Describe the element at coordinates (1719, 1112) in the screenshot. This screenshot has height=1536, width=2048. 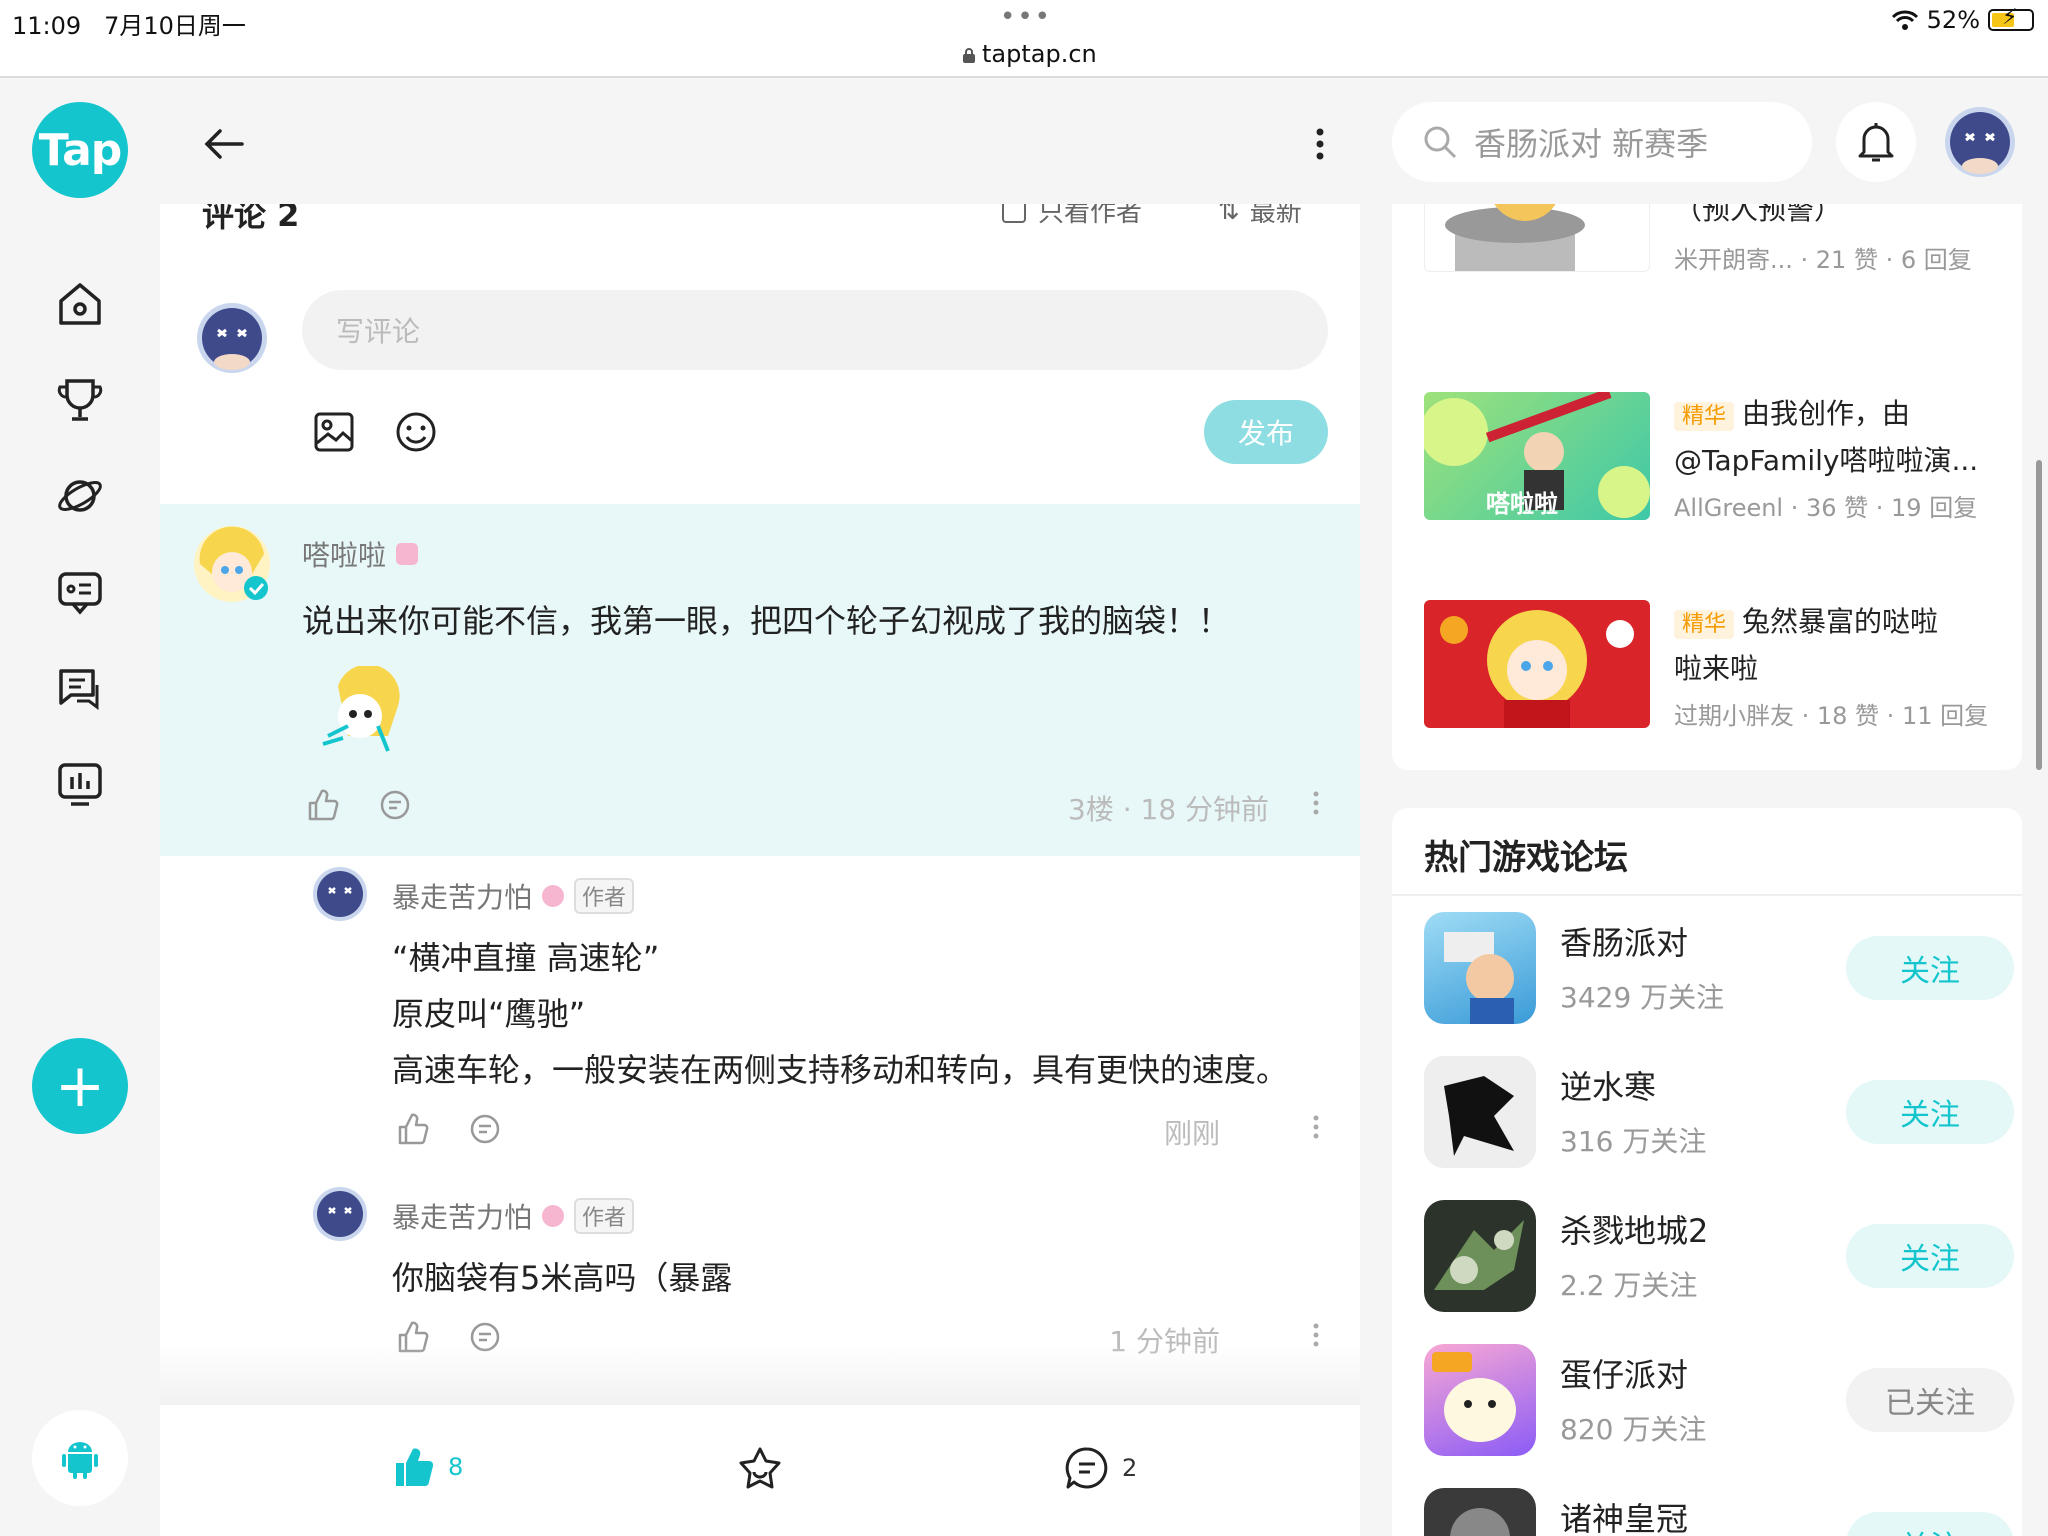
I see `forum-item: 逆水寒 316 万关注 关注` at that location.